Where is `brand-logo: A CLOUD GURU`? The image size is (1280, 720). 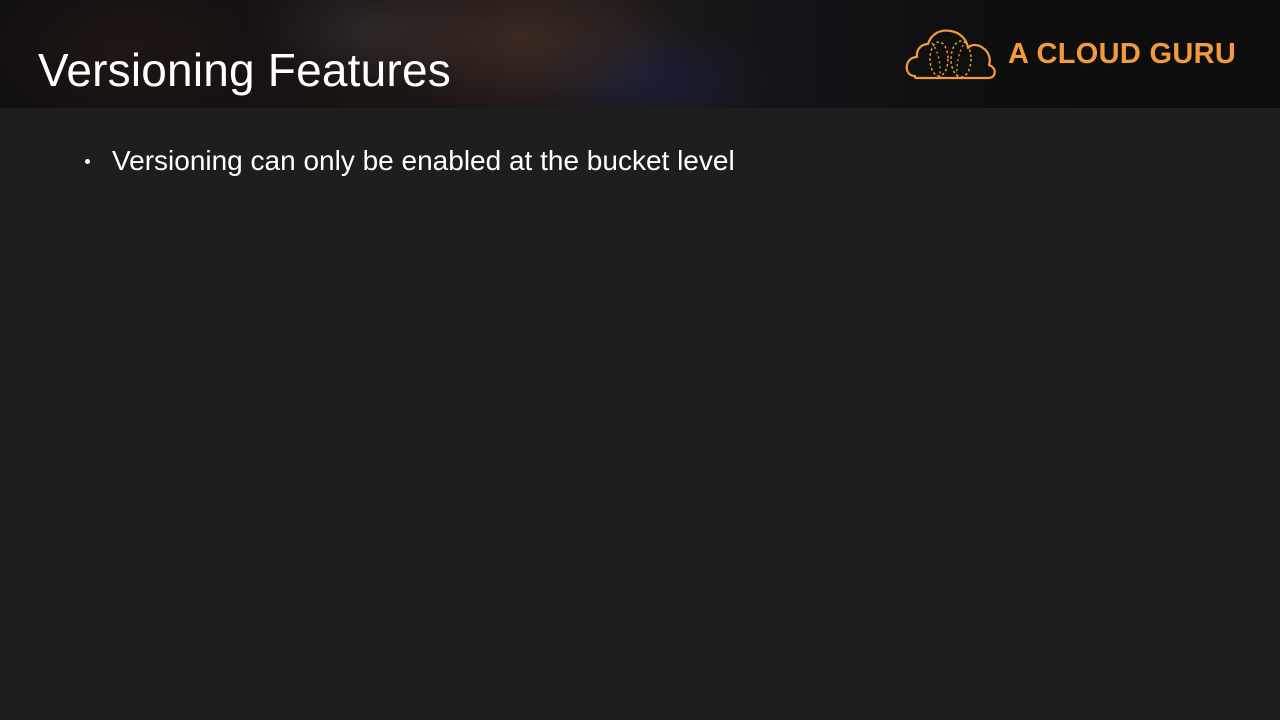
brand-logo: A CLOUD GURU is located at coordinates (1074, 54).